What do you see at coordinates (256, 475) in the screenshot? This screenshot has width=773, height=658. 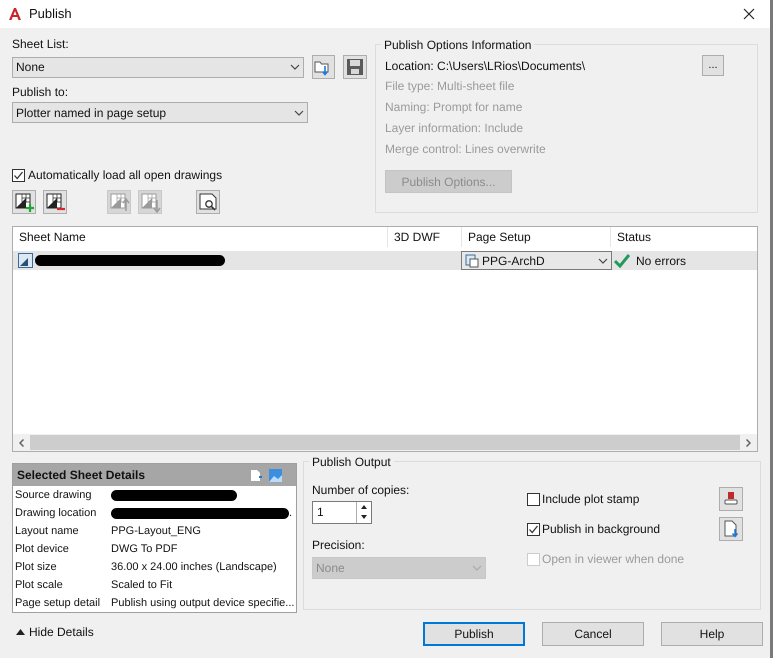 I see `document-icon` at bounding box center [256, 475].